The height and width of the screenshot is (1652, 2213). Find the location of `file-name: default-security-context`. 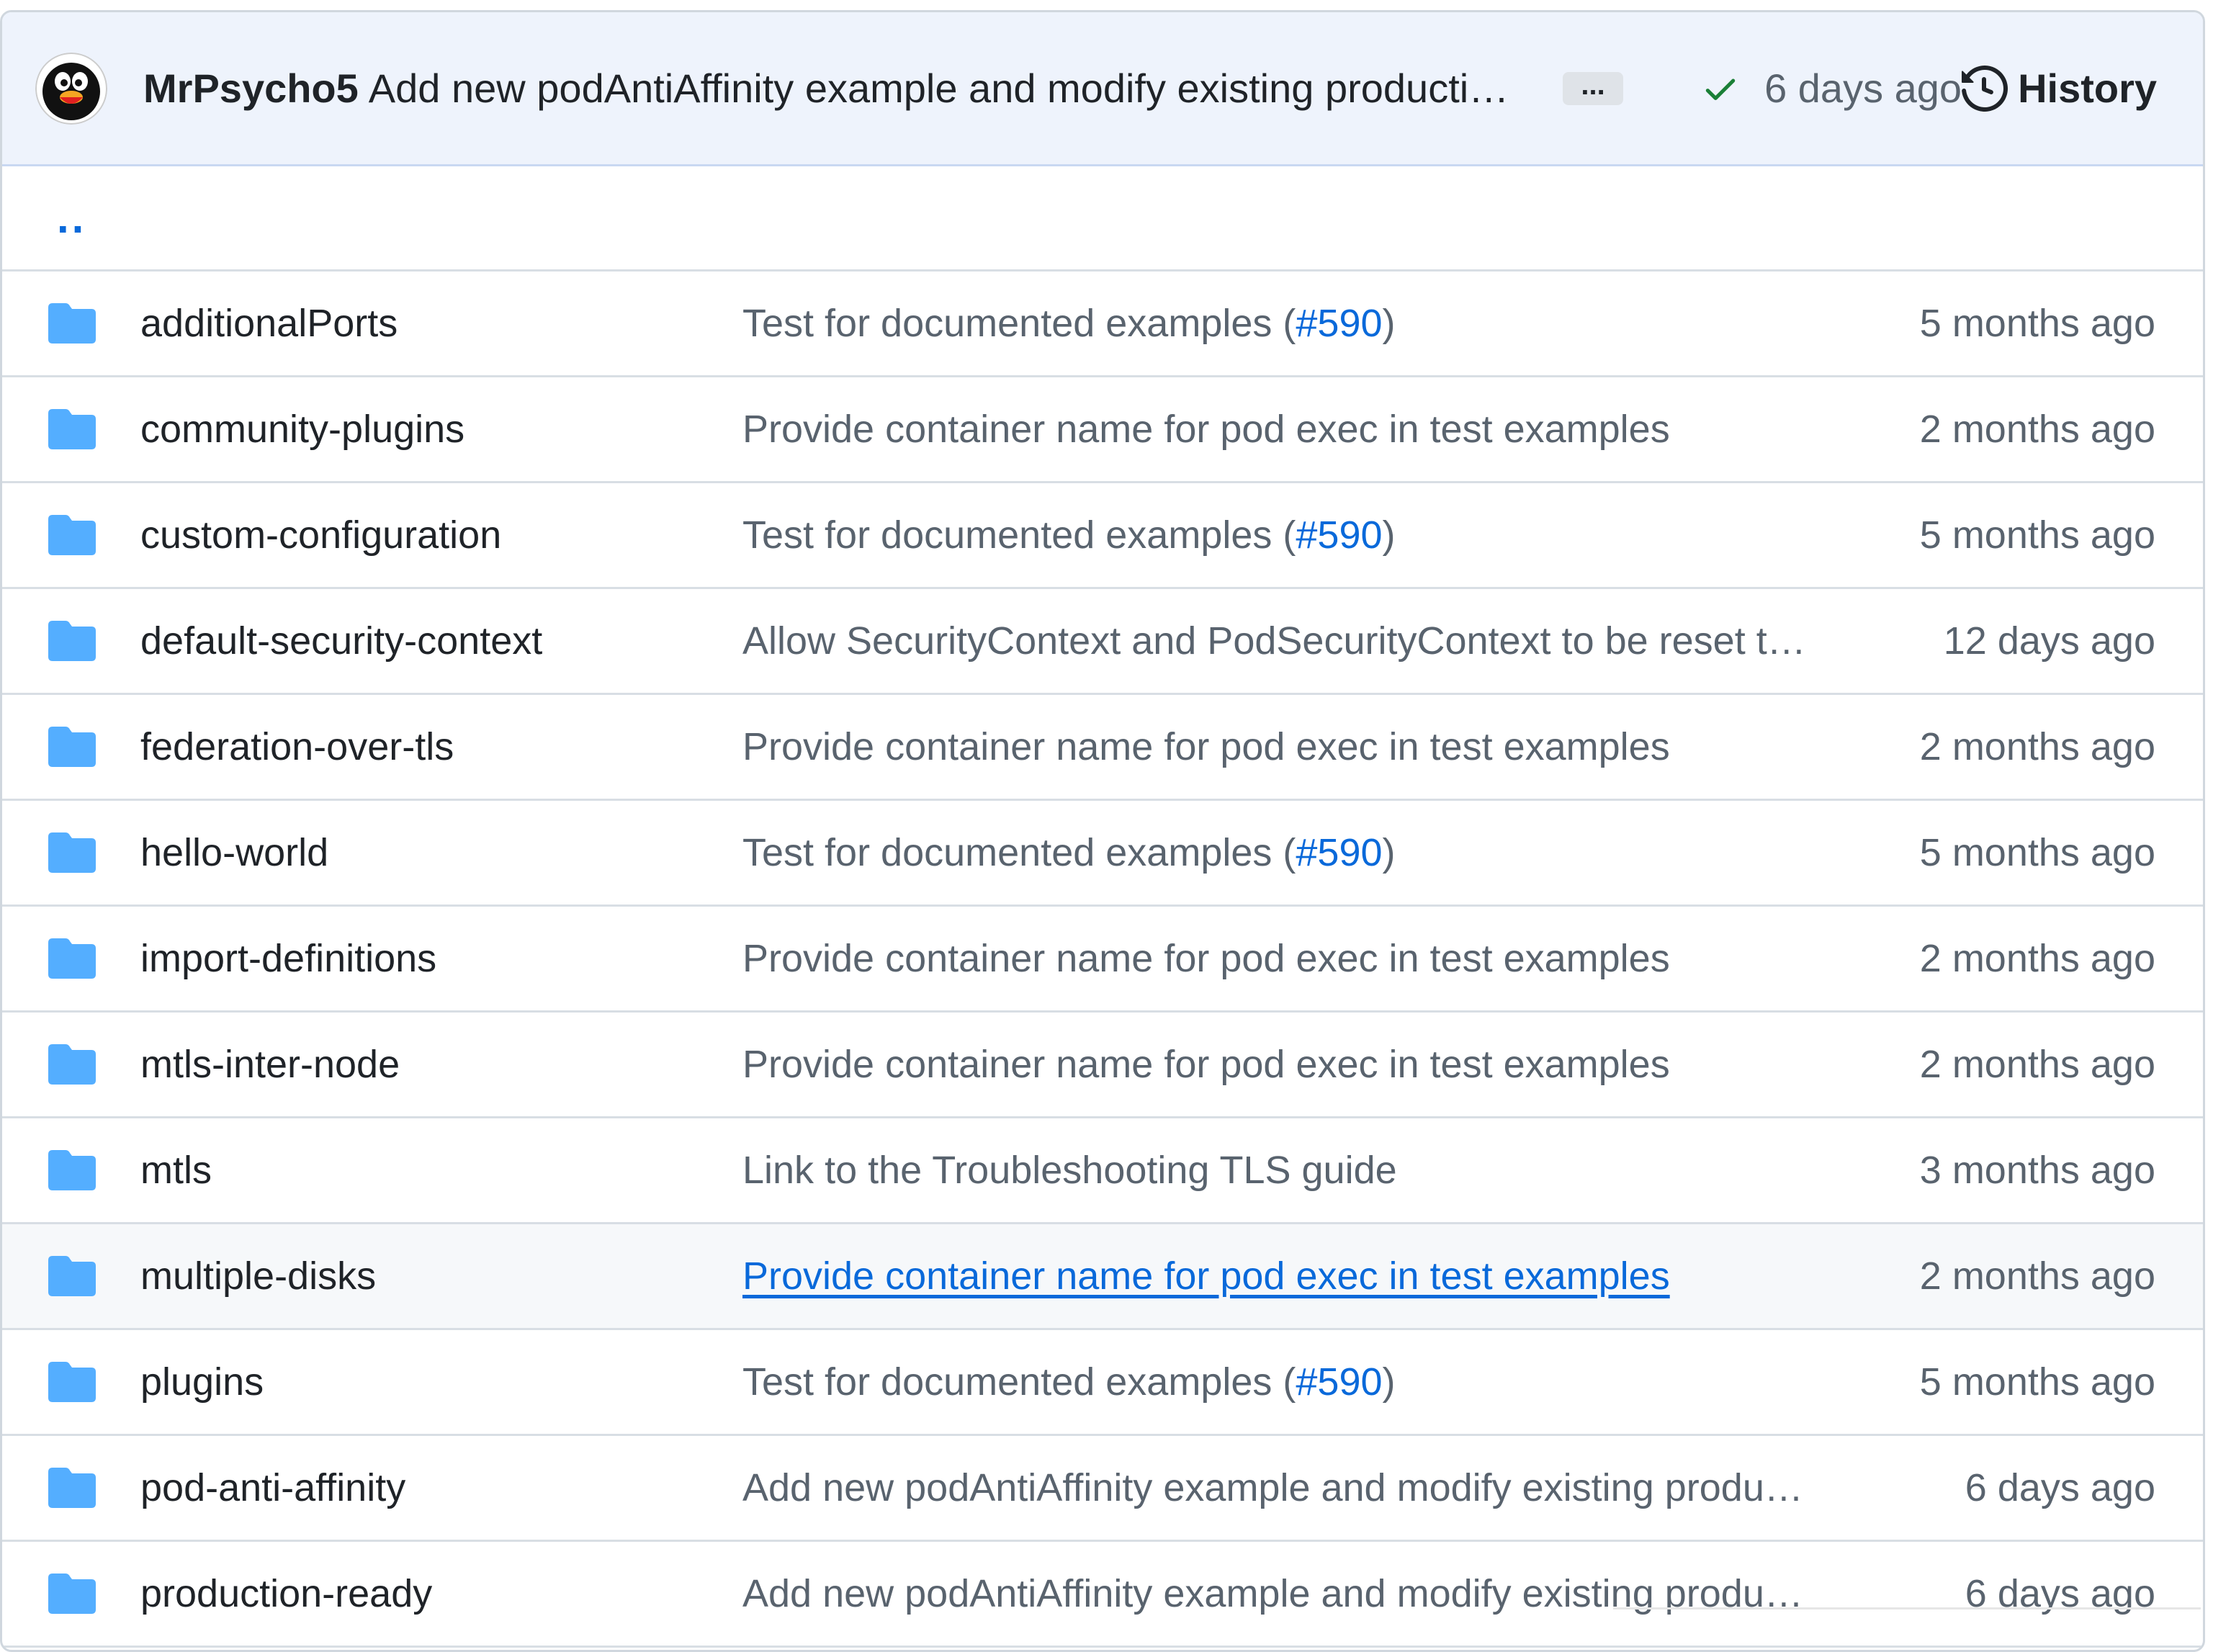

file-name: default-security-context is located at coordinates (341, 641).